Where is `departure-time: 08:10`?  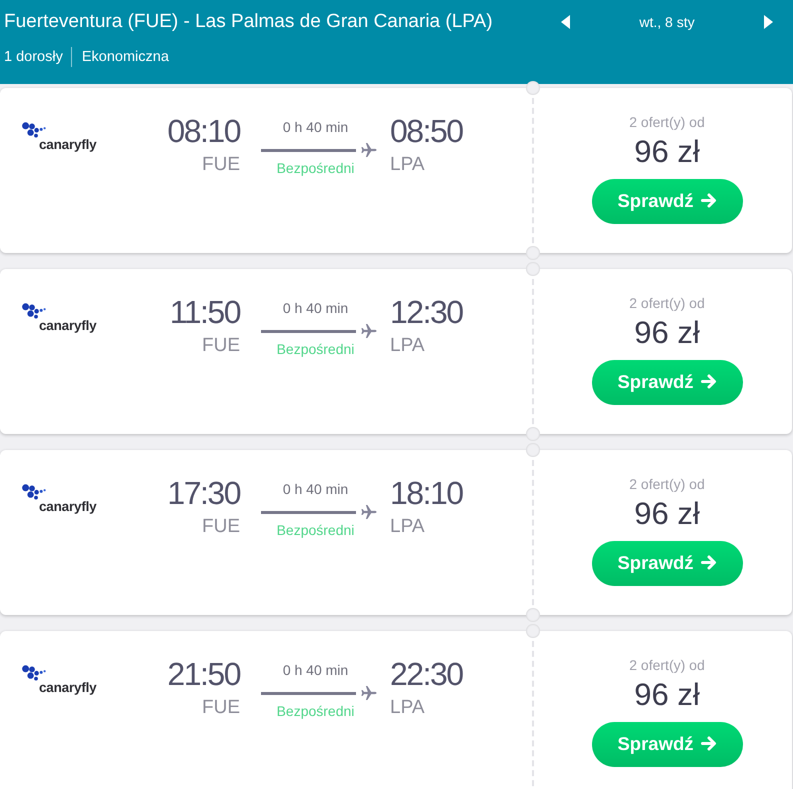
departure-time: 08:10 is located at coordinates (203, 131).